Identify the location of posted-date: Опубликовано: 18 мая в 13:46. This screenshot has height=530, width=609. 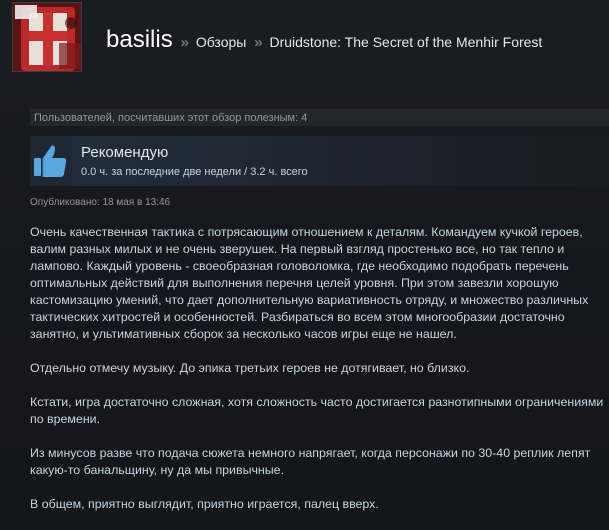
(100, 202).